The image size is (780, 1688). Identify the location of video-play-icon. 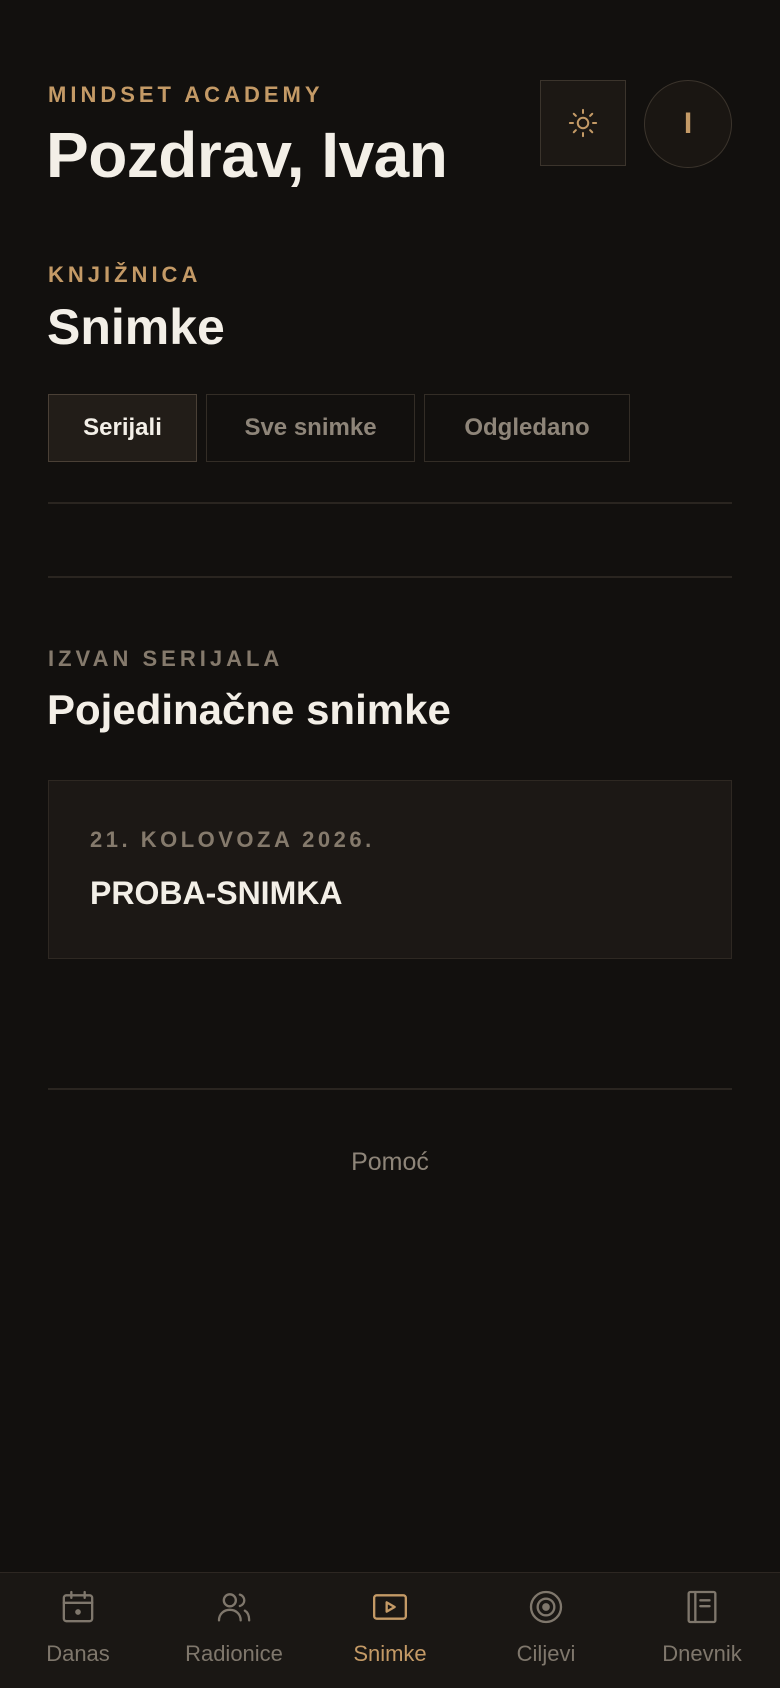
(390, 1607).